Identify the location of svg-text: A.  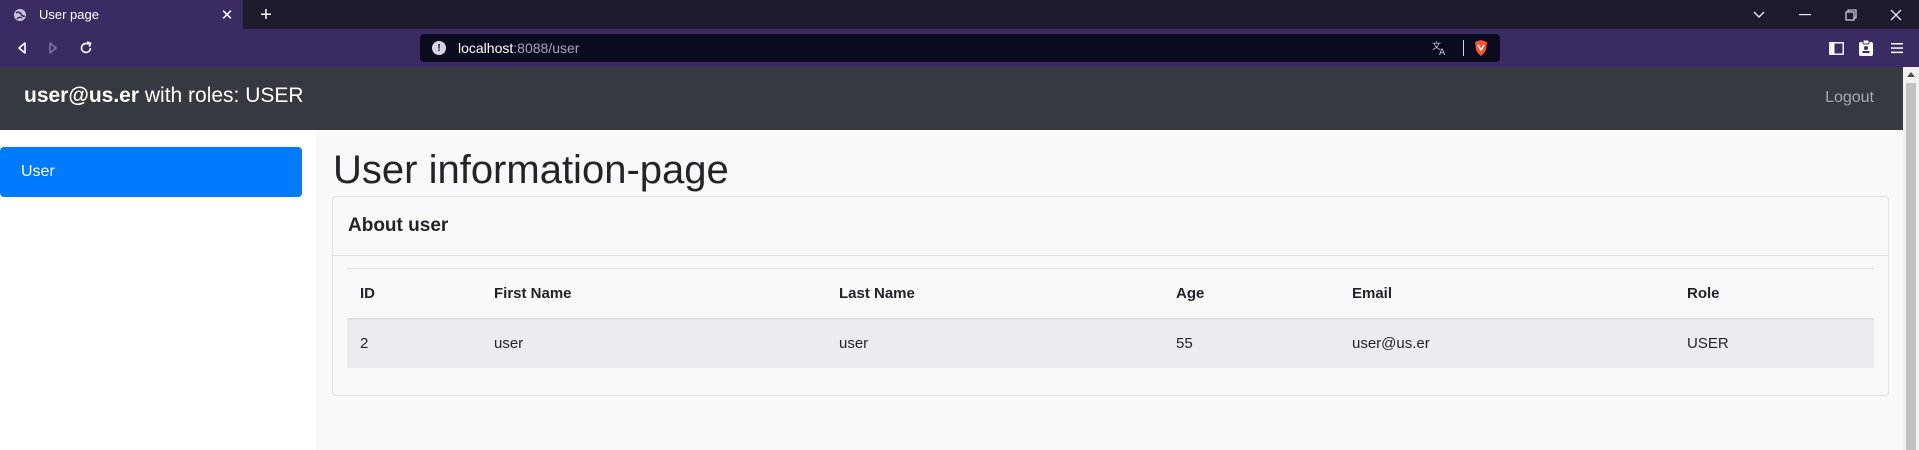
(1442, 52).